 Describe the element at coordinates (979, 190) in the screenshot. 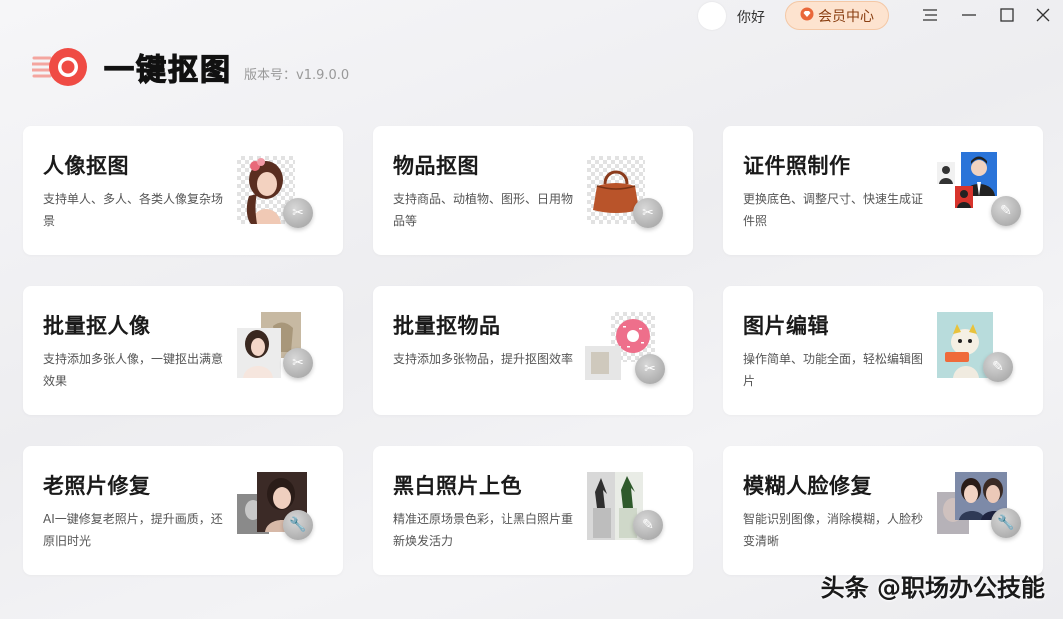

I see `id-photo-thumbnail: ✎` at that location.